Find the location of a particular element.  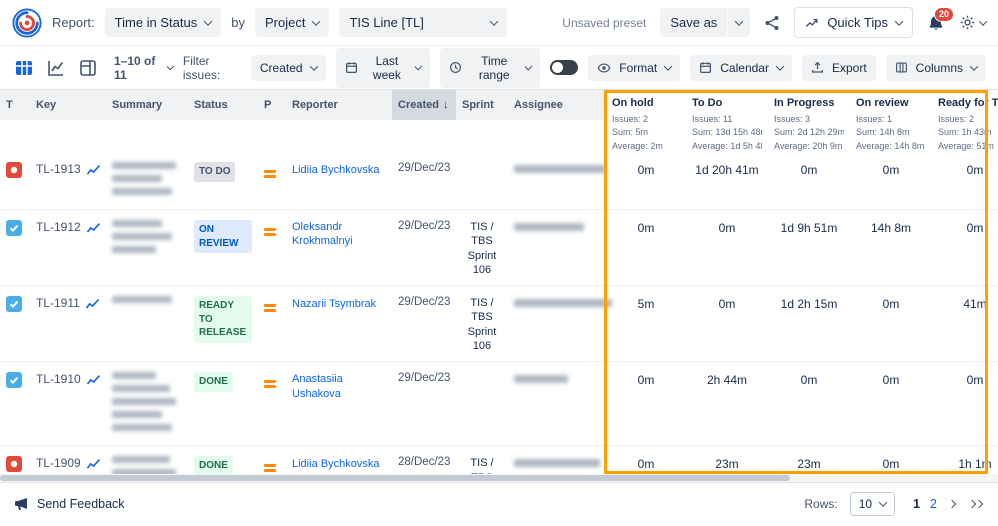

sort-desc-icon: ↓ is located at coordinates (445, 105).